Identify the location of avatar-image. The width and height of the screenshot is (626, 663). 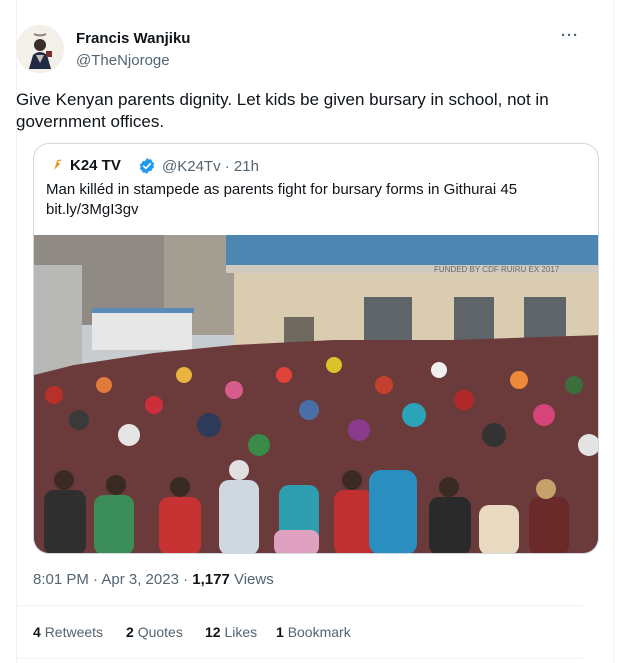
(40, 49).